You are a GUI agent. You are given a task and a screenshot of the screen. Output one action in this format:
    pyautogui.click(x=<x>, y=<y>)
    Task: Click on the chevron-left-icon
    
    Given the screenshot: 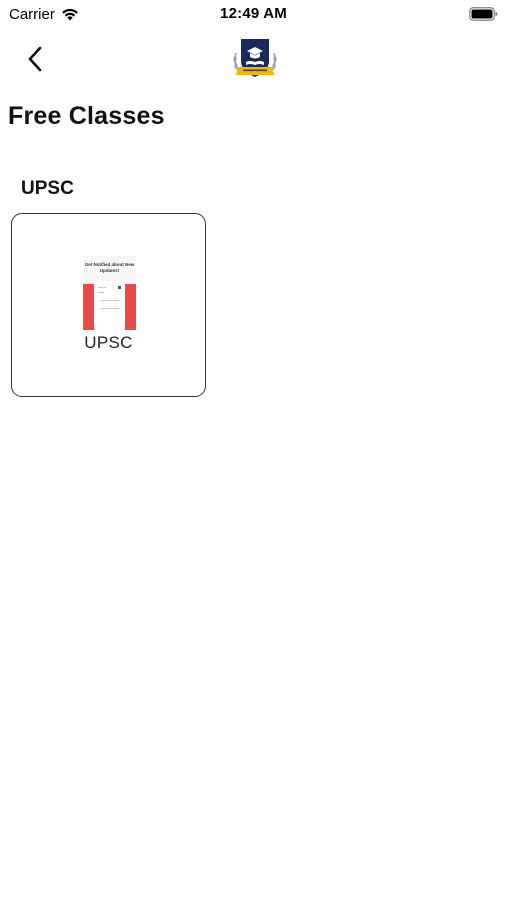 What is the action you would take?
    pyautogui.click(x=35, y=59)
    